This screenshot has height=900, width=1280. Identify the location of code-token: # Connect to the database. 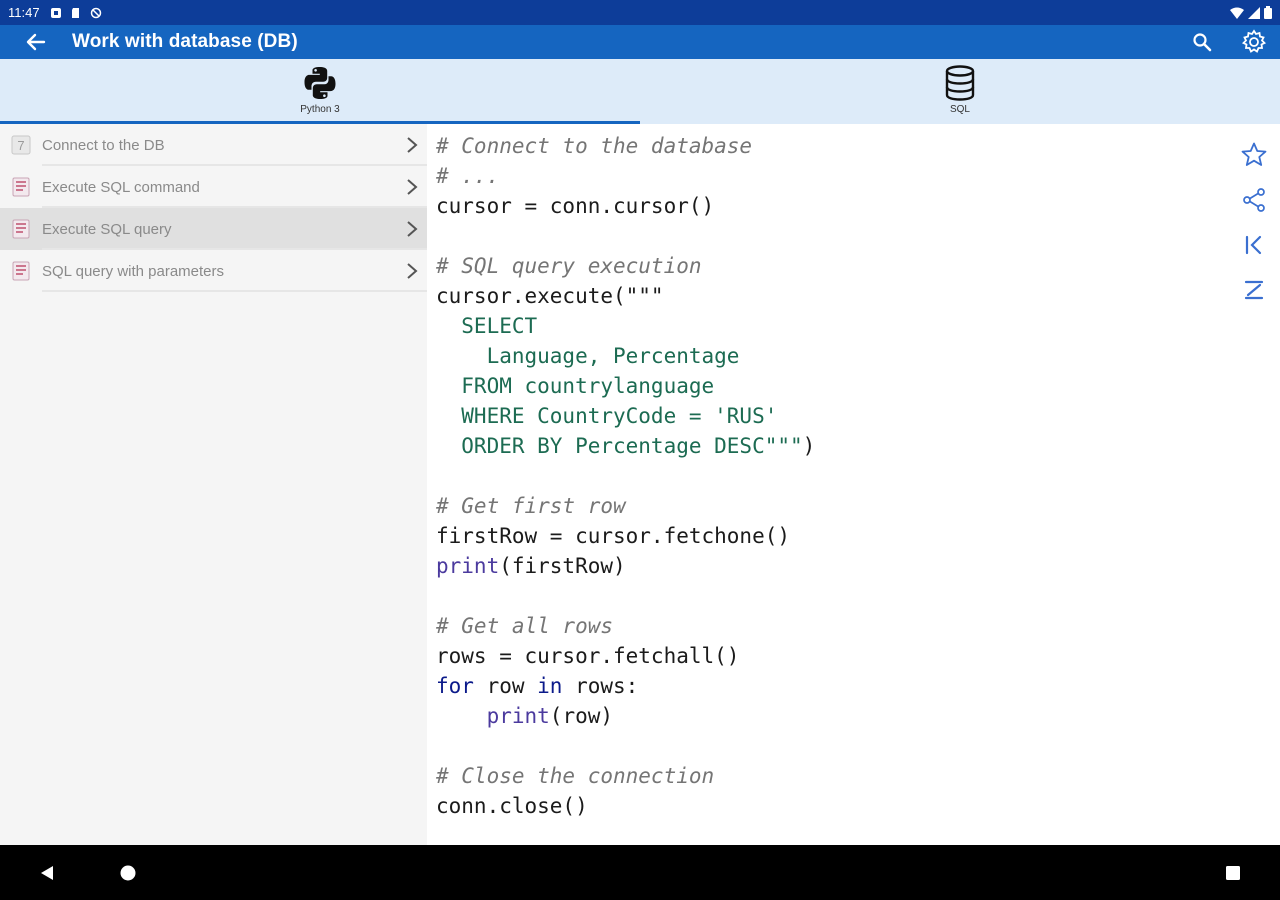
(594, 146).